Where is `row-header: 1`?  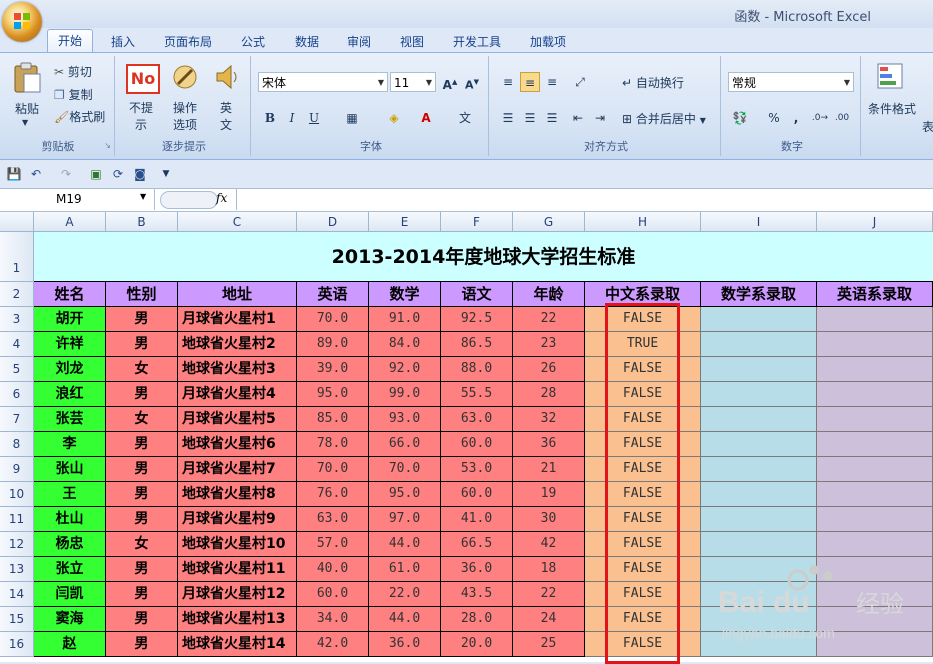
row-header: 1 is located at coordinates (17, 257).